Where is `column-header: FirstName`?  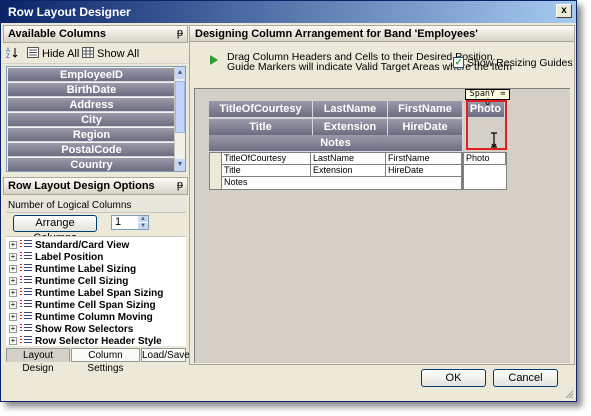
column-header: FirstName is located at coordinates (425, 109).